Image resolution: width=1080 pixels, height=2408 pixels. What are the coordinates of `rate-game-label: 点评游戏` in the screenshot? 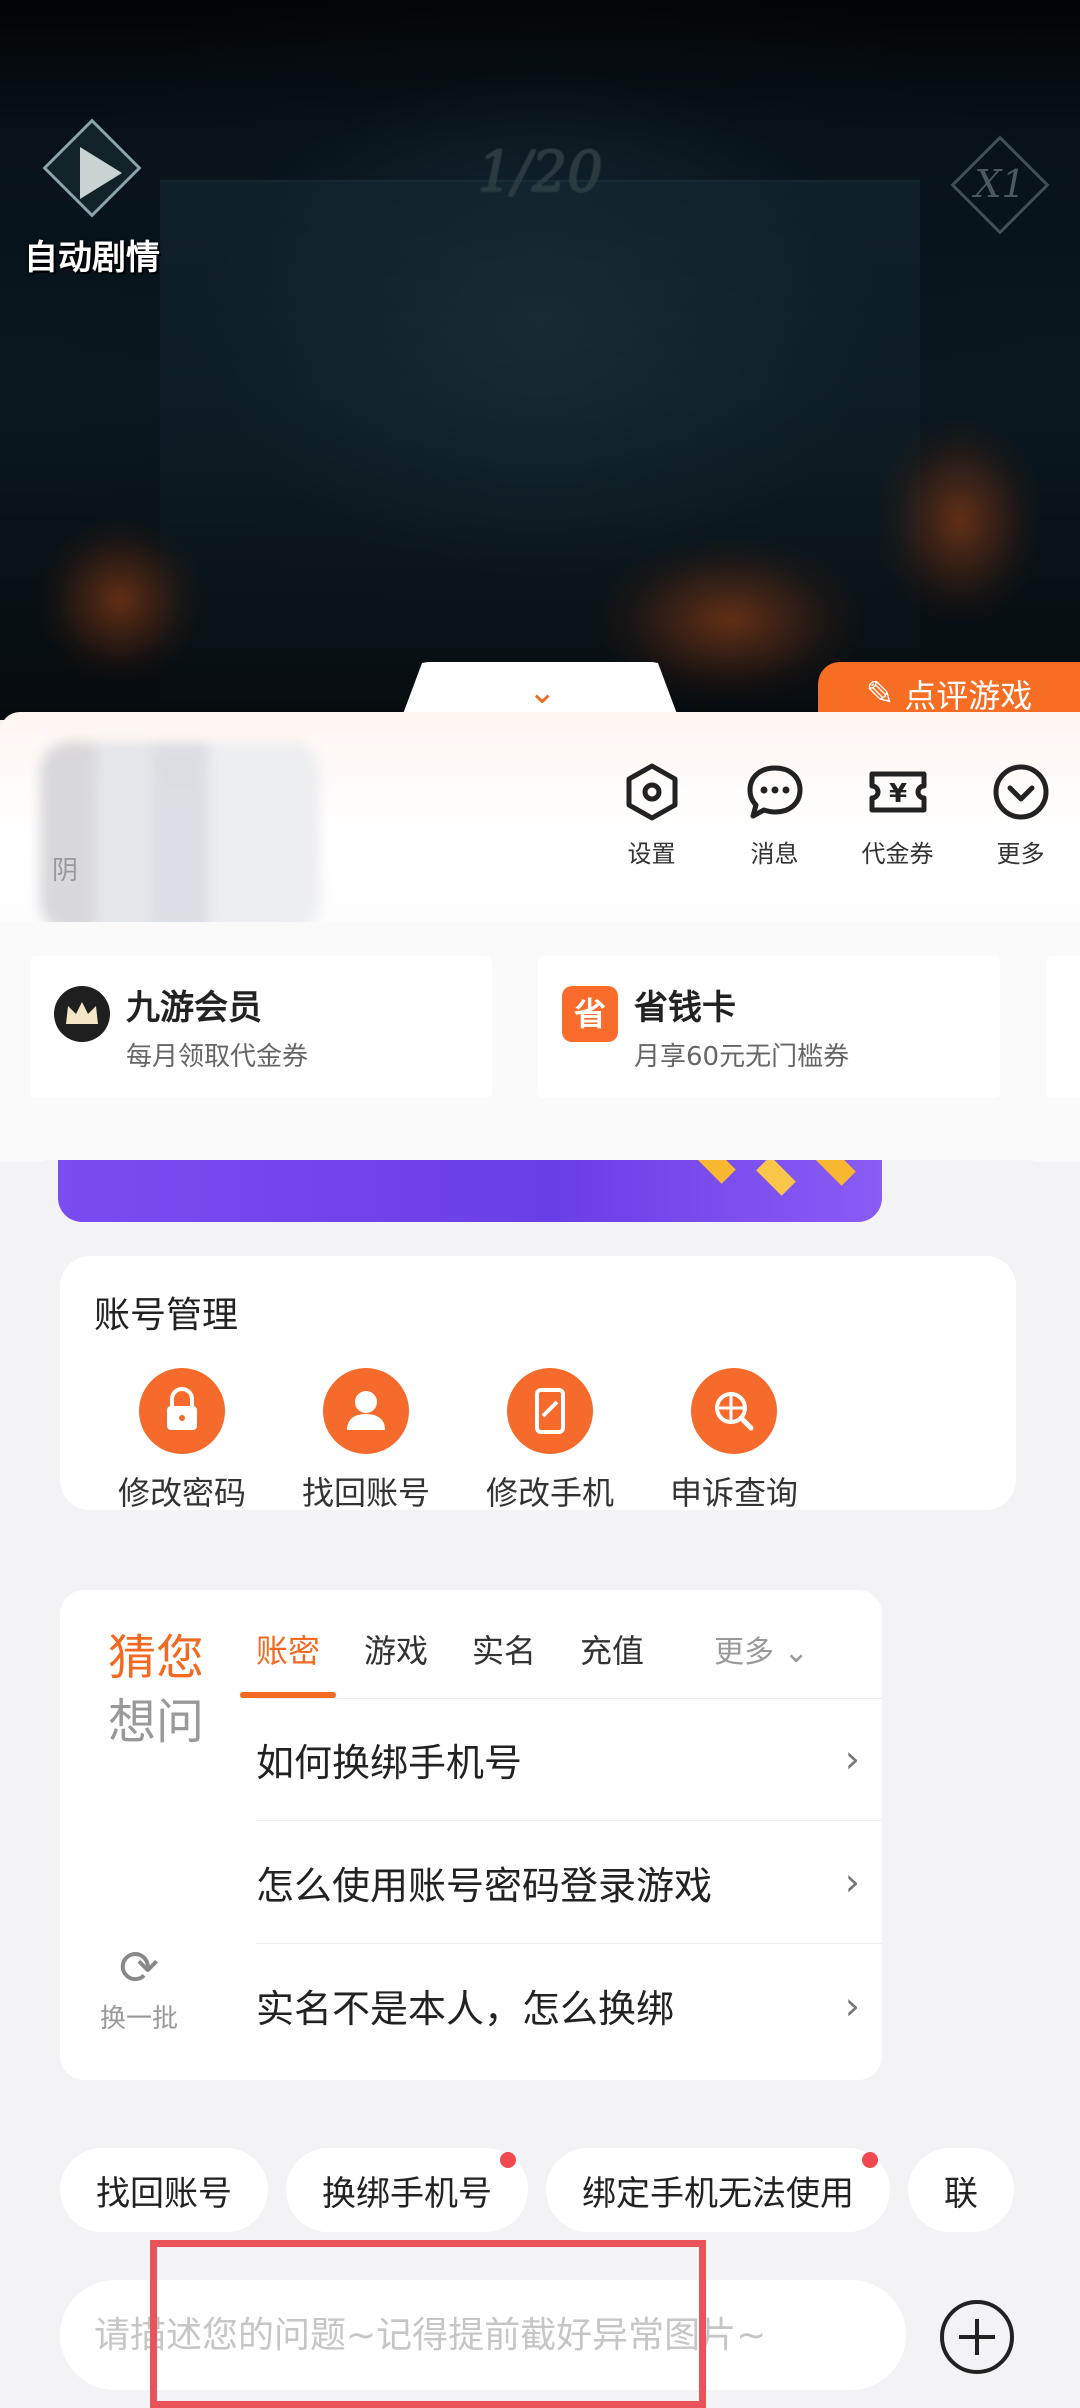 It's located at (968, 696).